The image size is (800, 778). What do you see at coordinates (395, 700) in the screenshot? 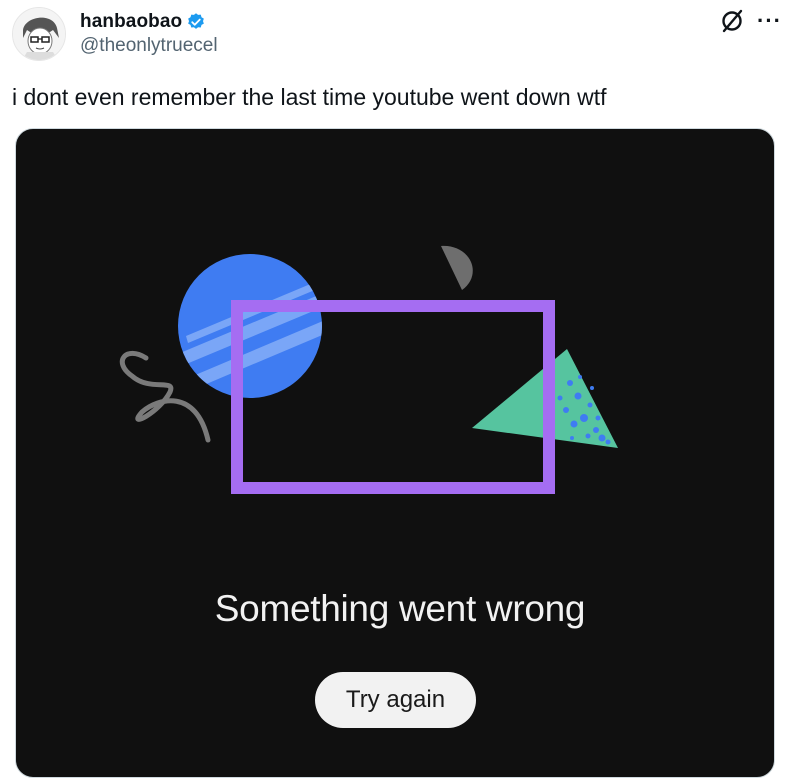
I see `try-again-button: Try again` at bounding box center [395, 700].